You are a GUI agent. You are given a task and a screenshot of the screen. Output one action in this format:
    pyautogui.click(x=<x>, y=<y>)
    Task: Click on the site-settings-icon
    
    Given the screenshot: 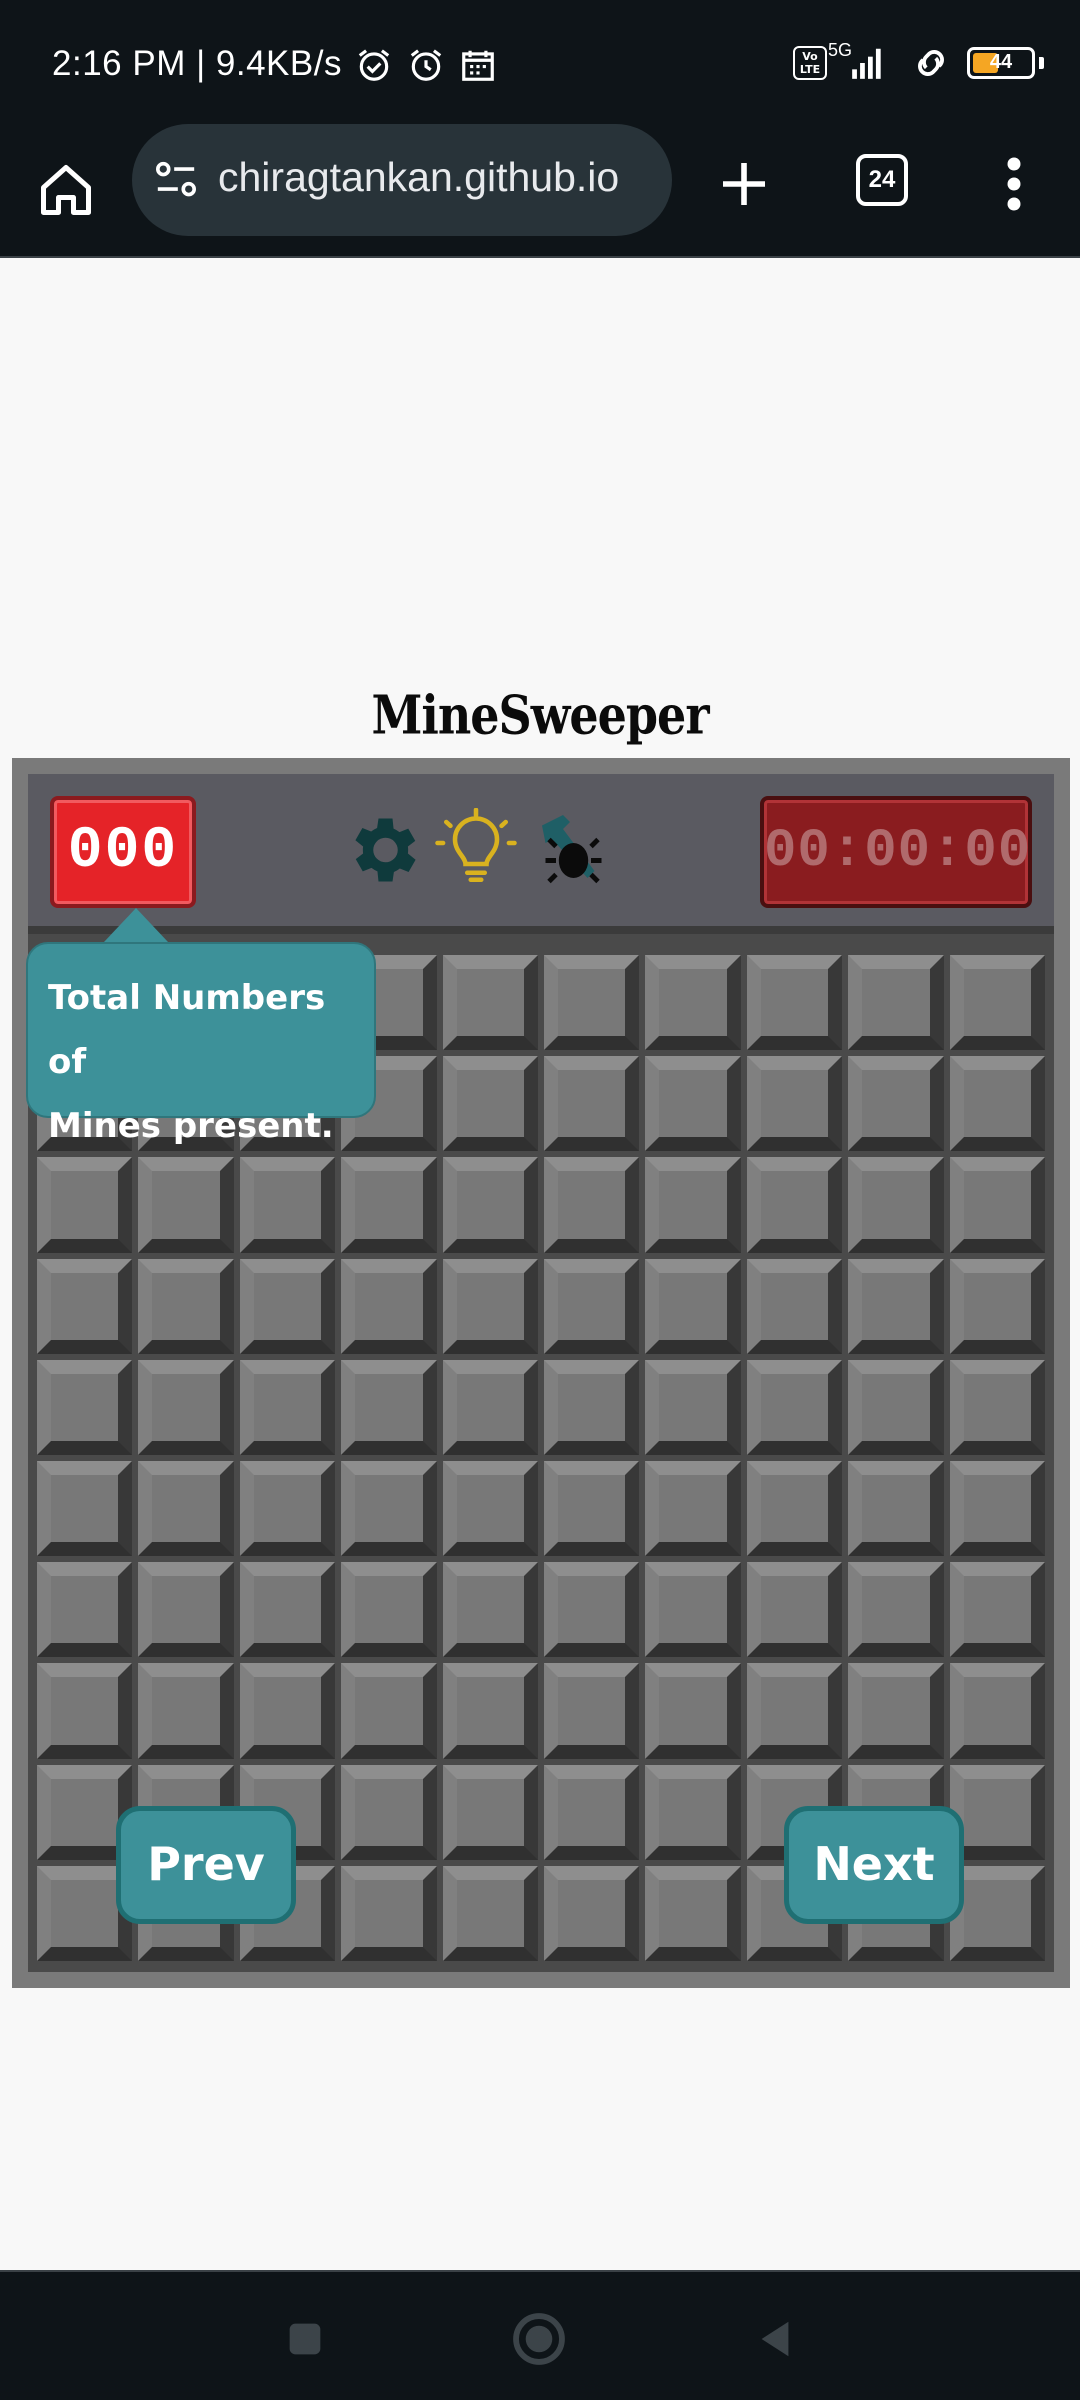 What is the action you would take?
    pyautogui.click(x=176, y=180)
    